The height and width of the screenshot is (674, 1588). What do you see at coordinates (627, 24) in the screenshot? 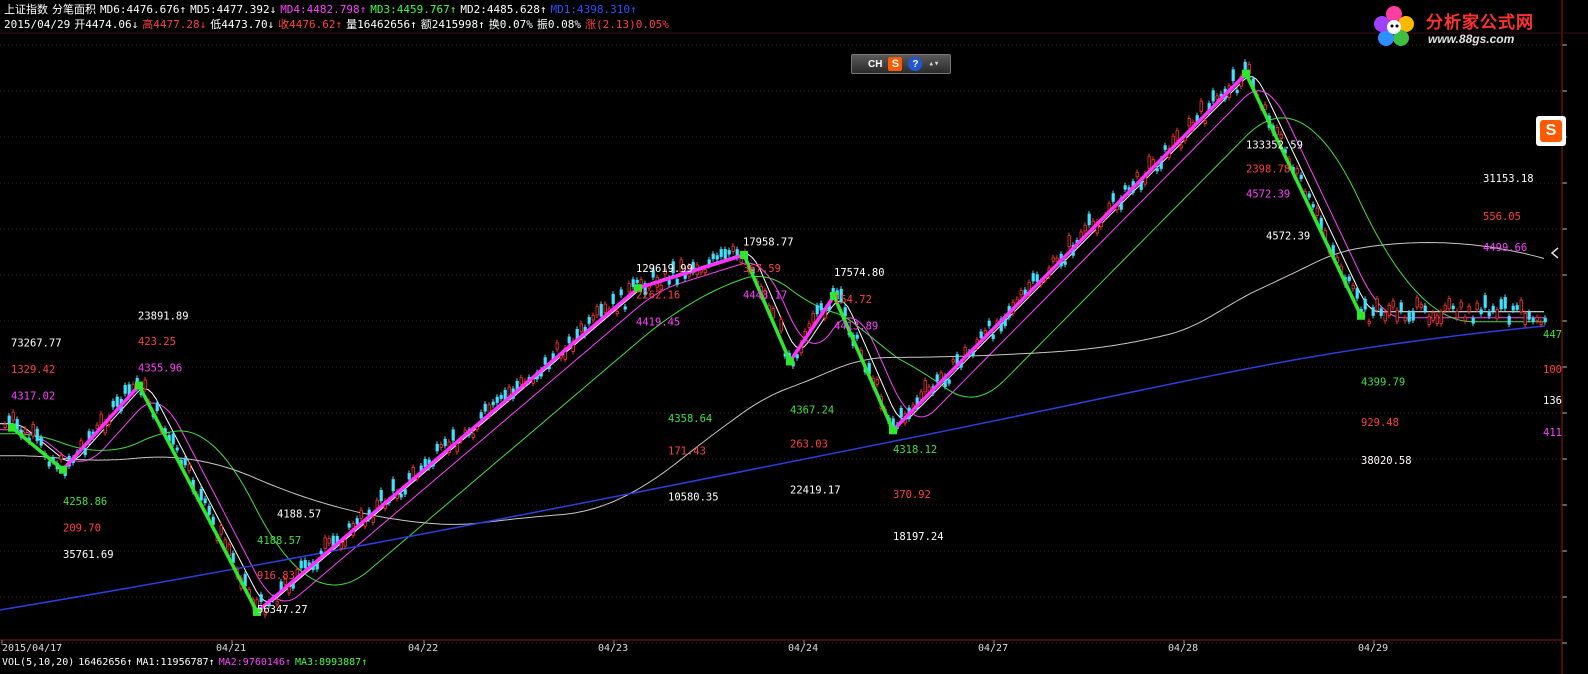
I see `line2-item: 涨(2.13)0.05%` at bounding box center [627, 24].